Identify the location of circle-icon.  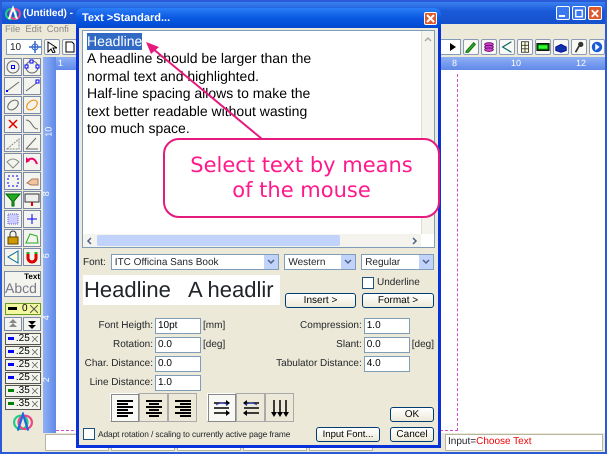
(13, 67).